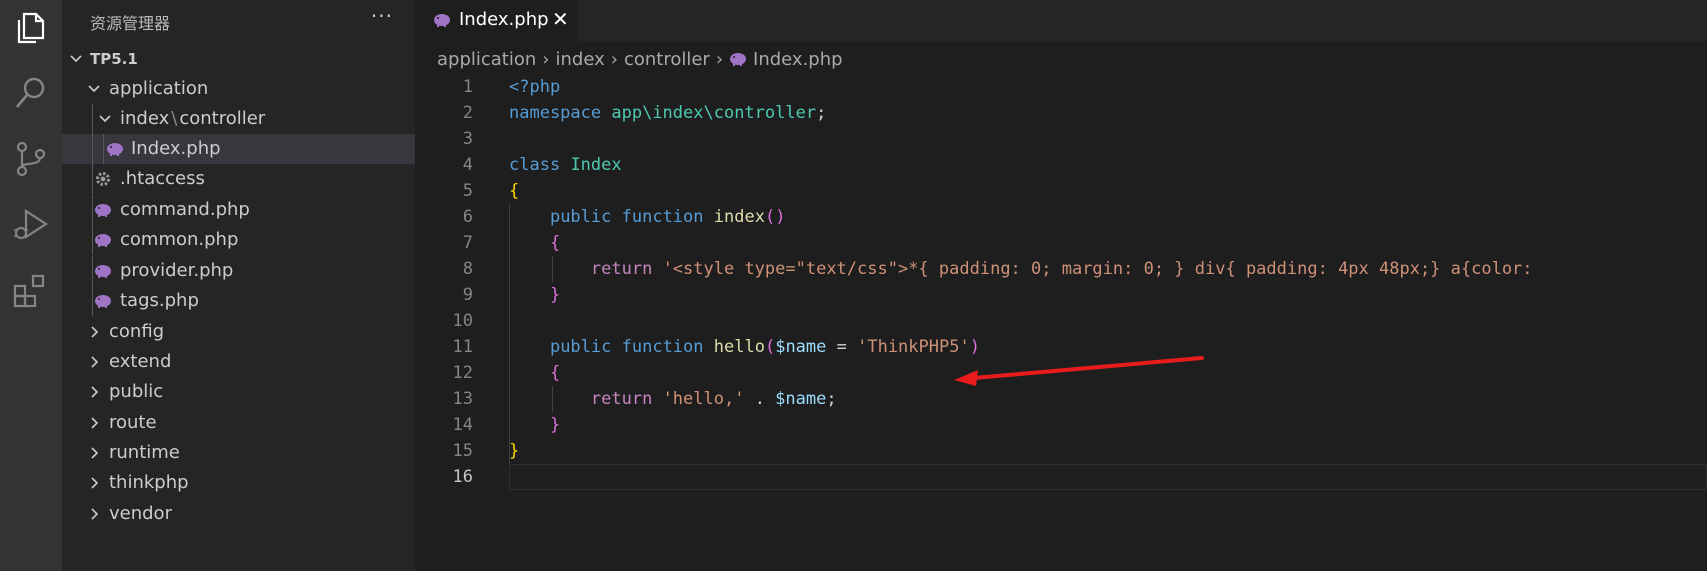 The width and height of the screenshot is (1707, 571). What do you see at coordinates (31, 225) in the screenshot?
I see `run-debug-icon` at bounding box center [31, 225].